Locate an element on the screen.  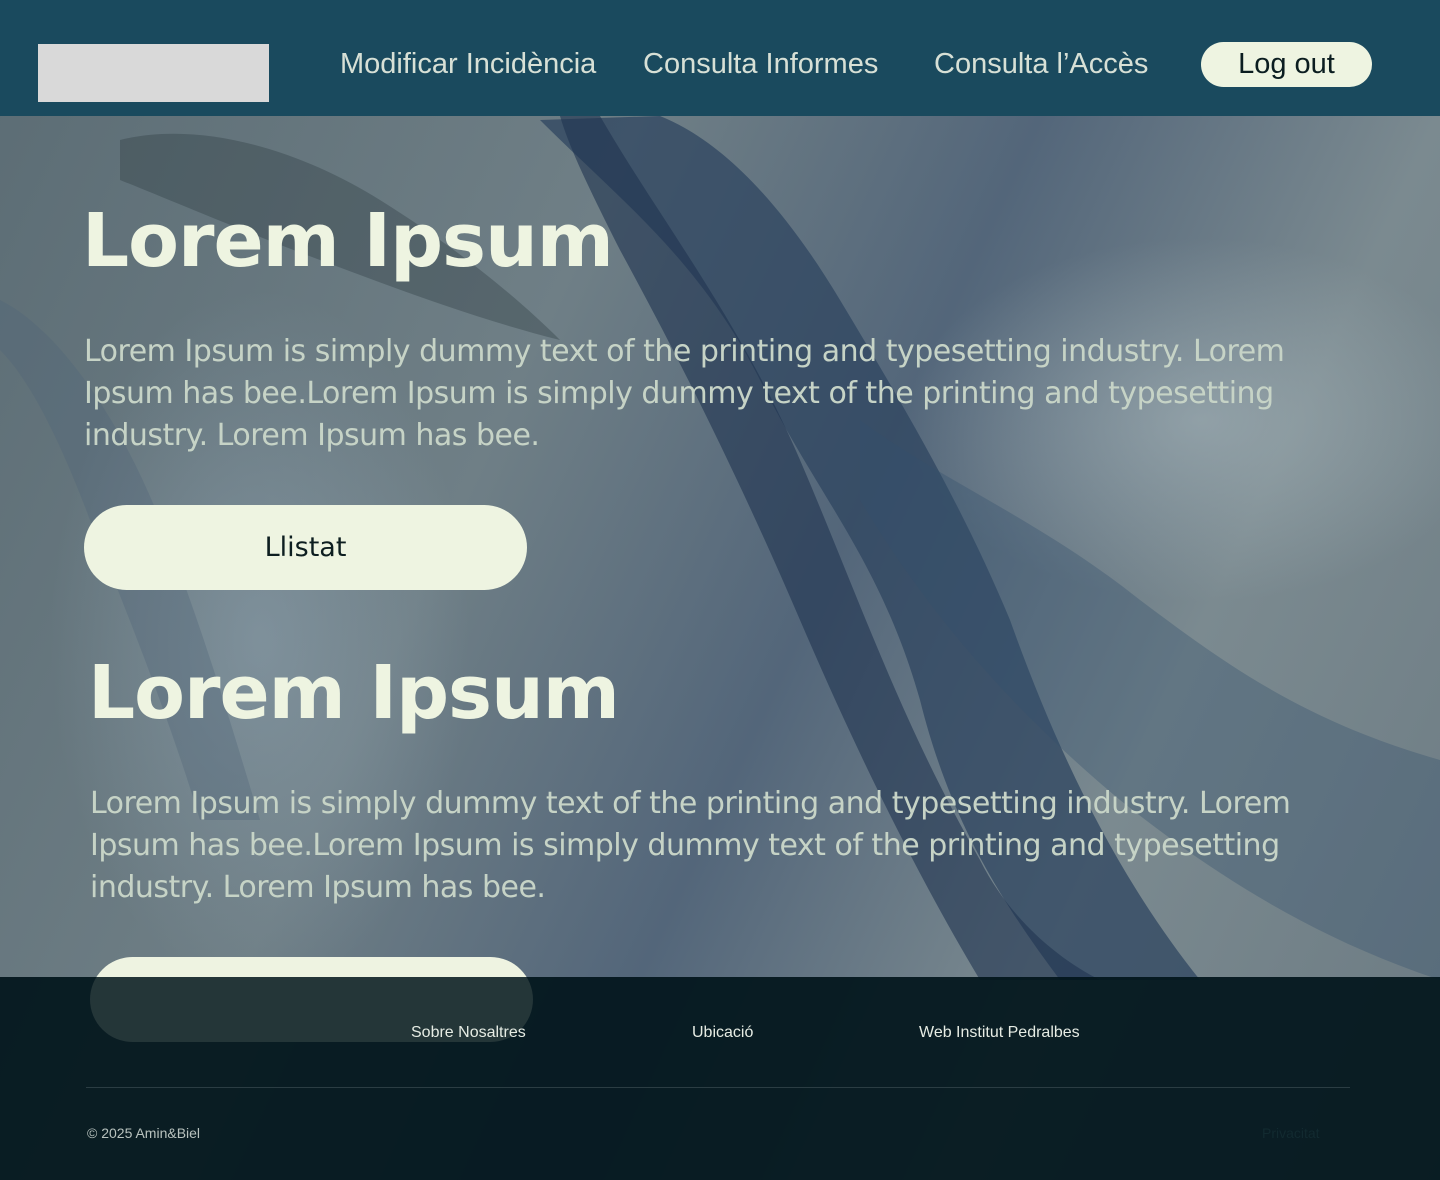
logout-button: Log out is located at coordinates (1286, 64).